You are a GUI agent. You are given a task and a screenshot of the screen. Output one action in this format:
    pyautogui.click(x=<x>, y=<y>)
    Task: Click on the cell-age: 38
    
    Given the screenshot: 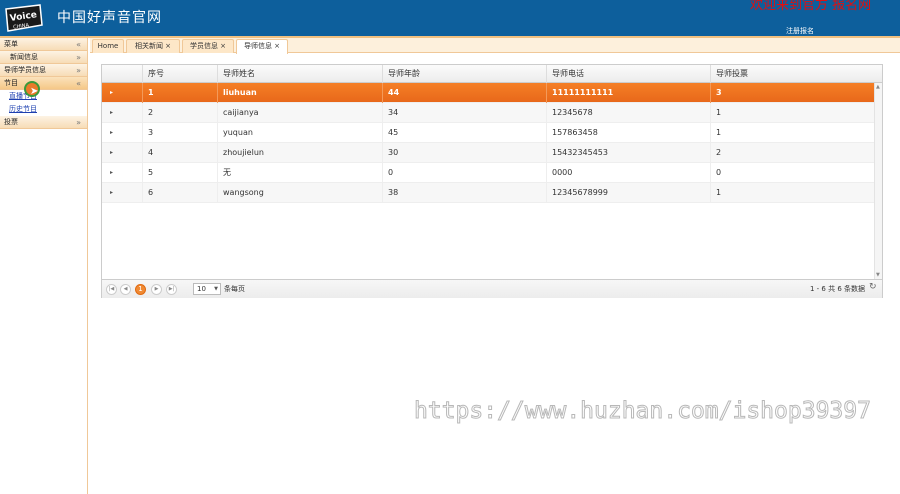 What is the action you would take?
    pyautogui.click(x=464, y=193)
    